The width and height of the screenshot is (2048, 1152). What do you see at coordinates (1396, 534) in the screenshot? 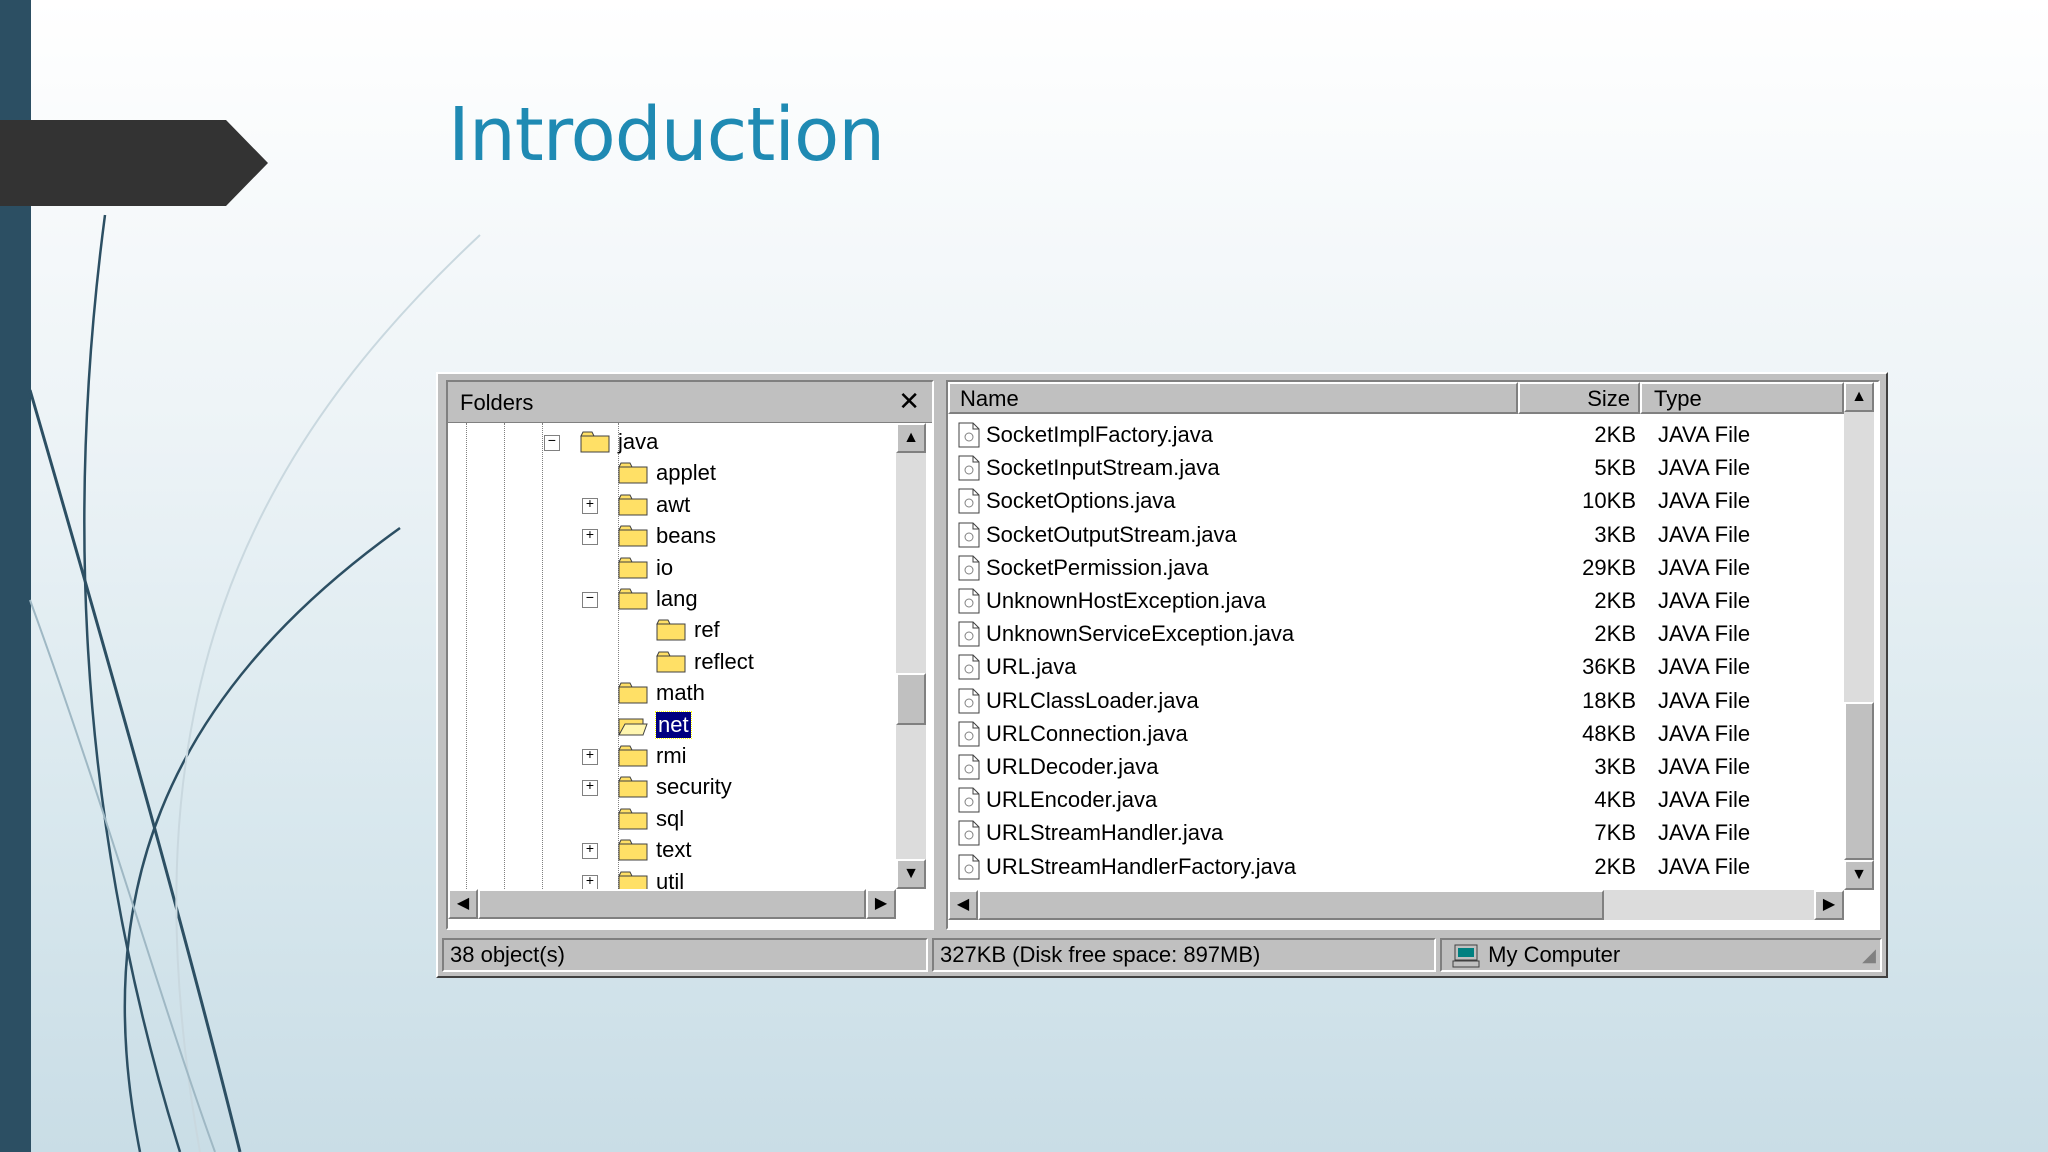
I see `file-row: SocketOutputStream.java 3KB JAVA File` at bounding box center [1396, 534].